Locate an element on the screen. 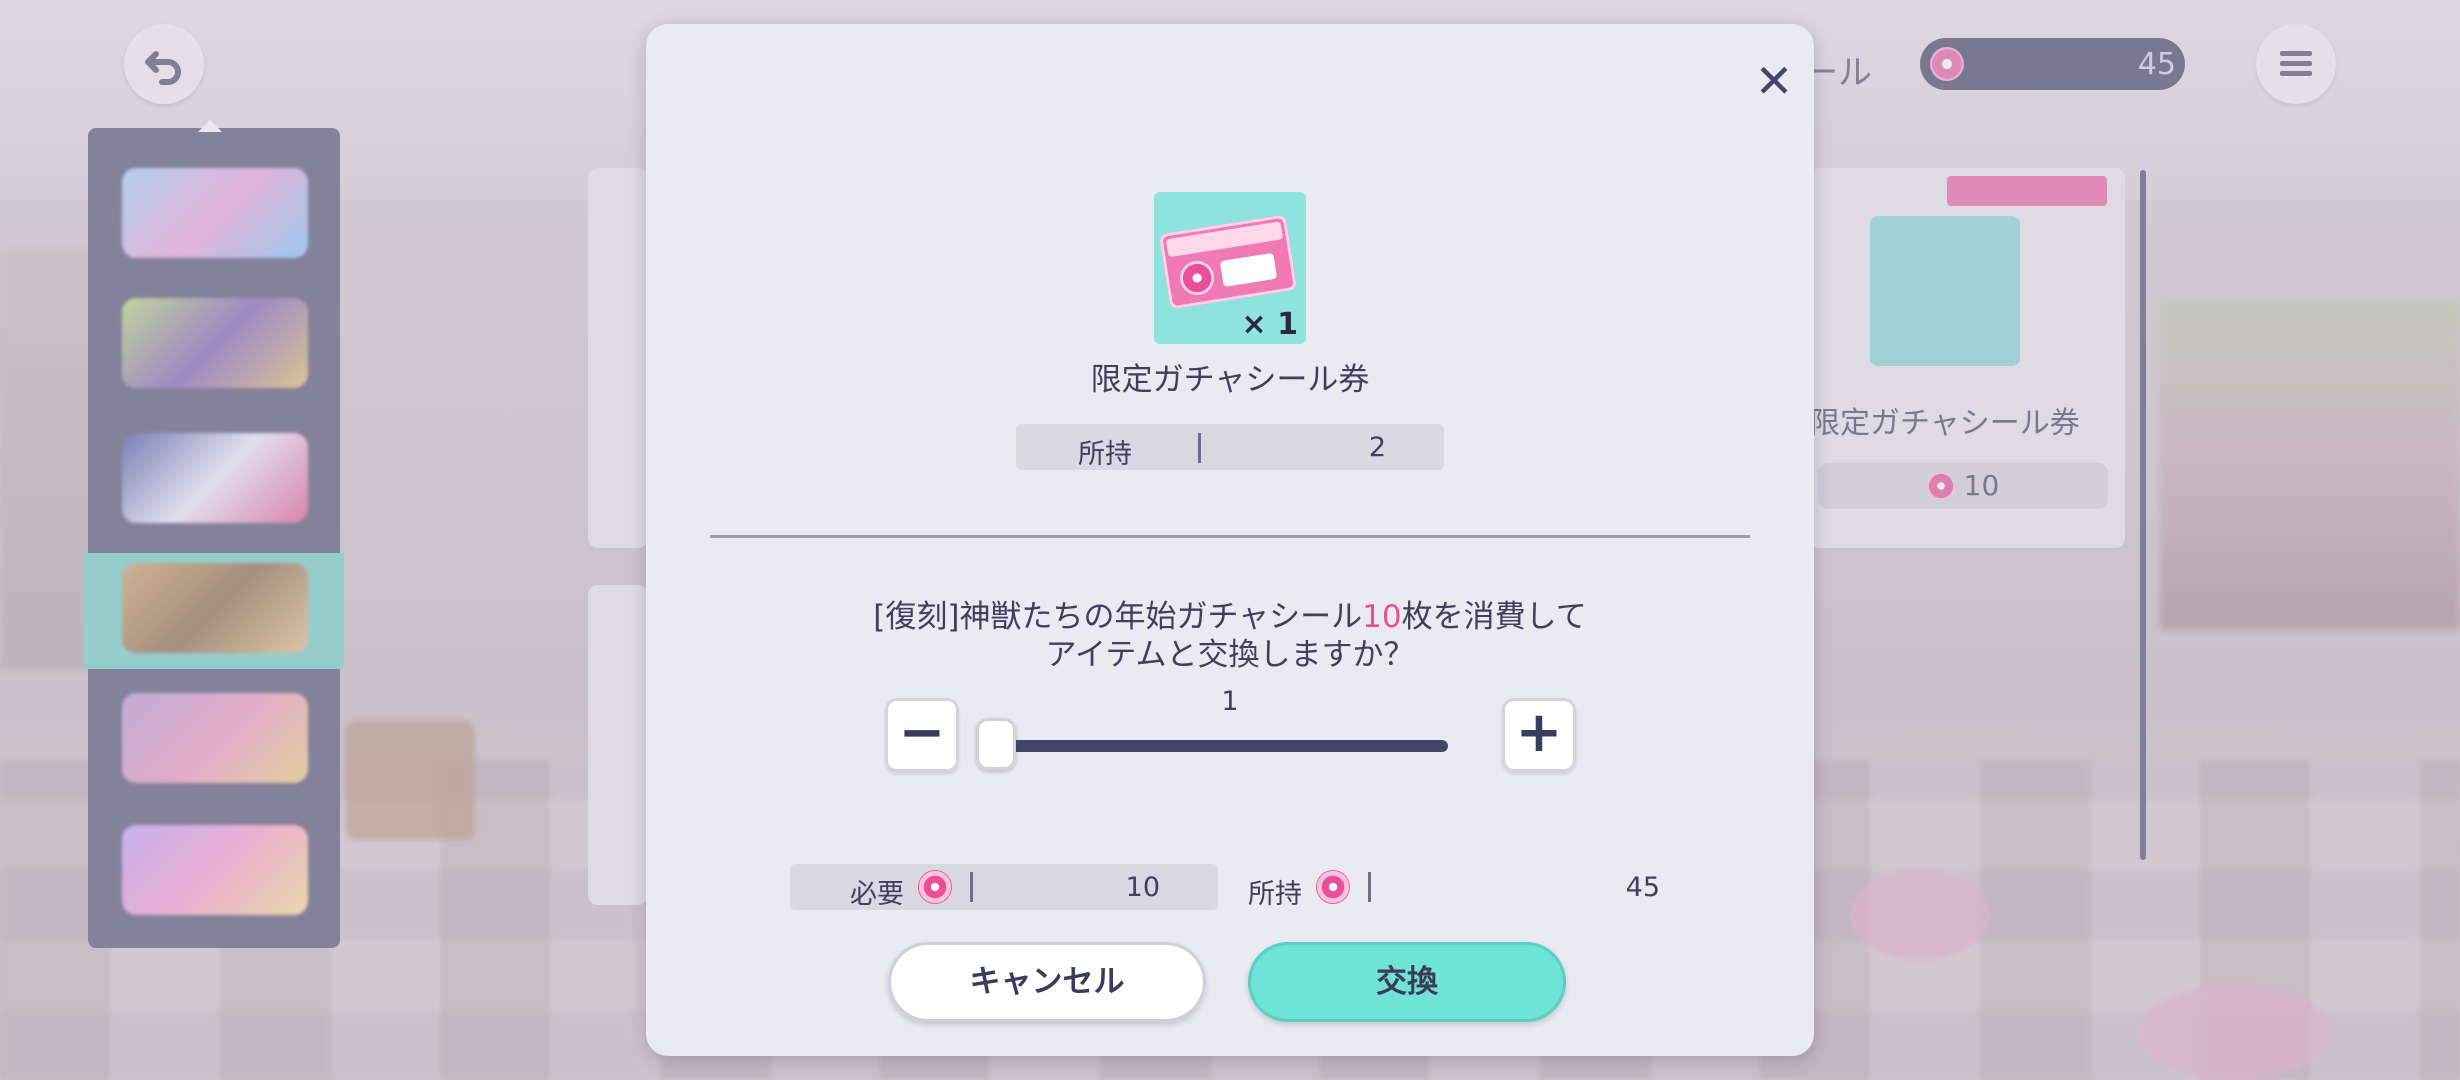 Image resolution: width=2460 pixels, height=1080 pixels. close-icon: ✕ is located at coordinates (1774, 81).